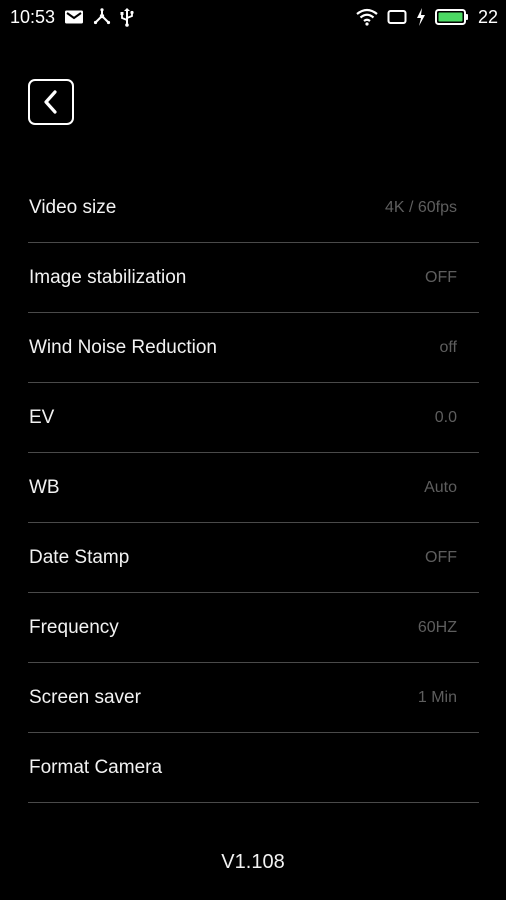 Image resolution: width=506 pixels, height=900 pixels. I want to click on status-time: 10:53, so click(33, 16).